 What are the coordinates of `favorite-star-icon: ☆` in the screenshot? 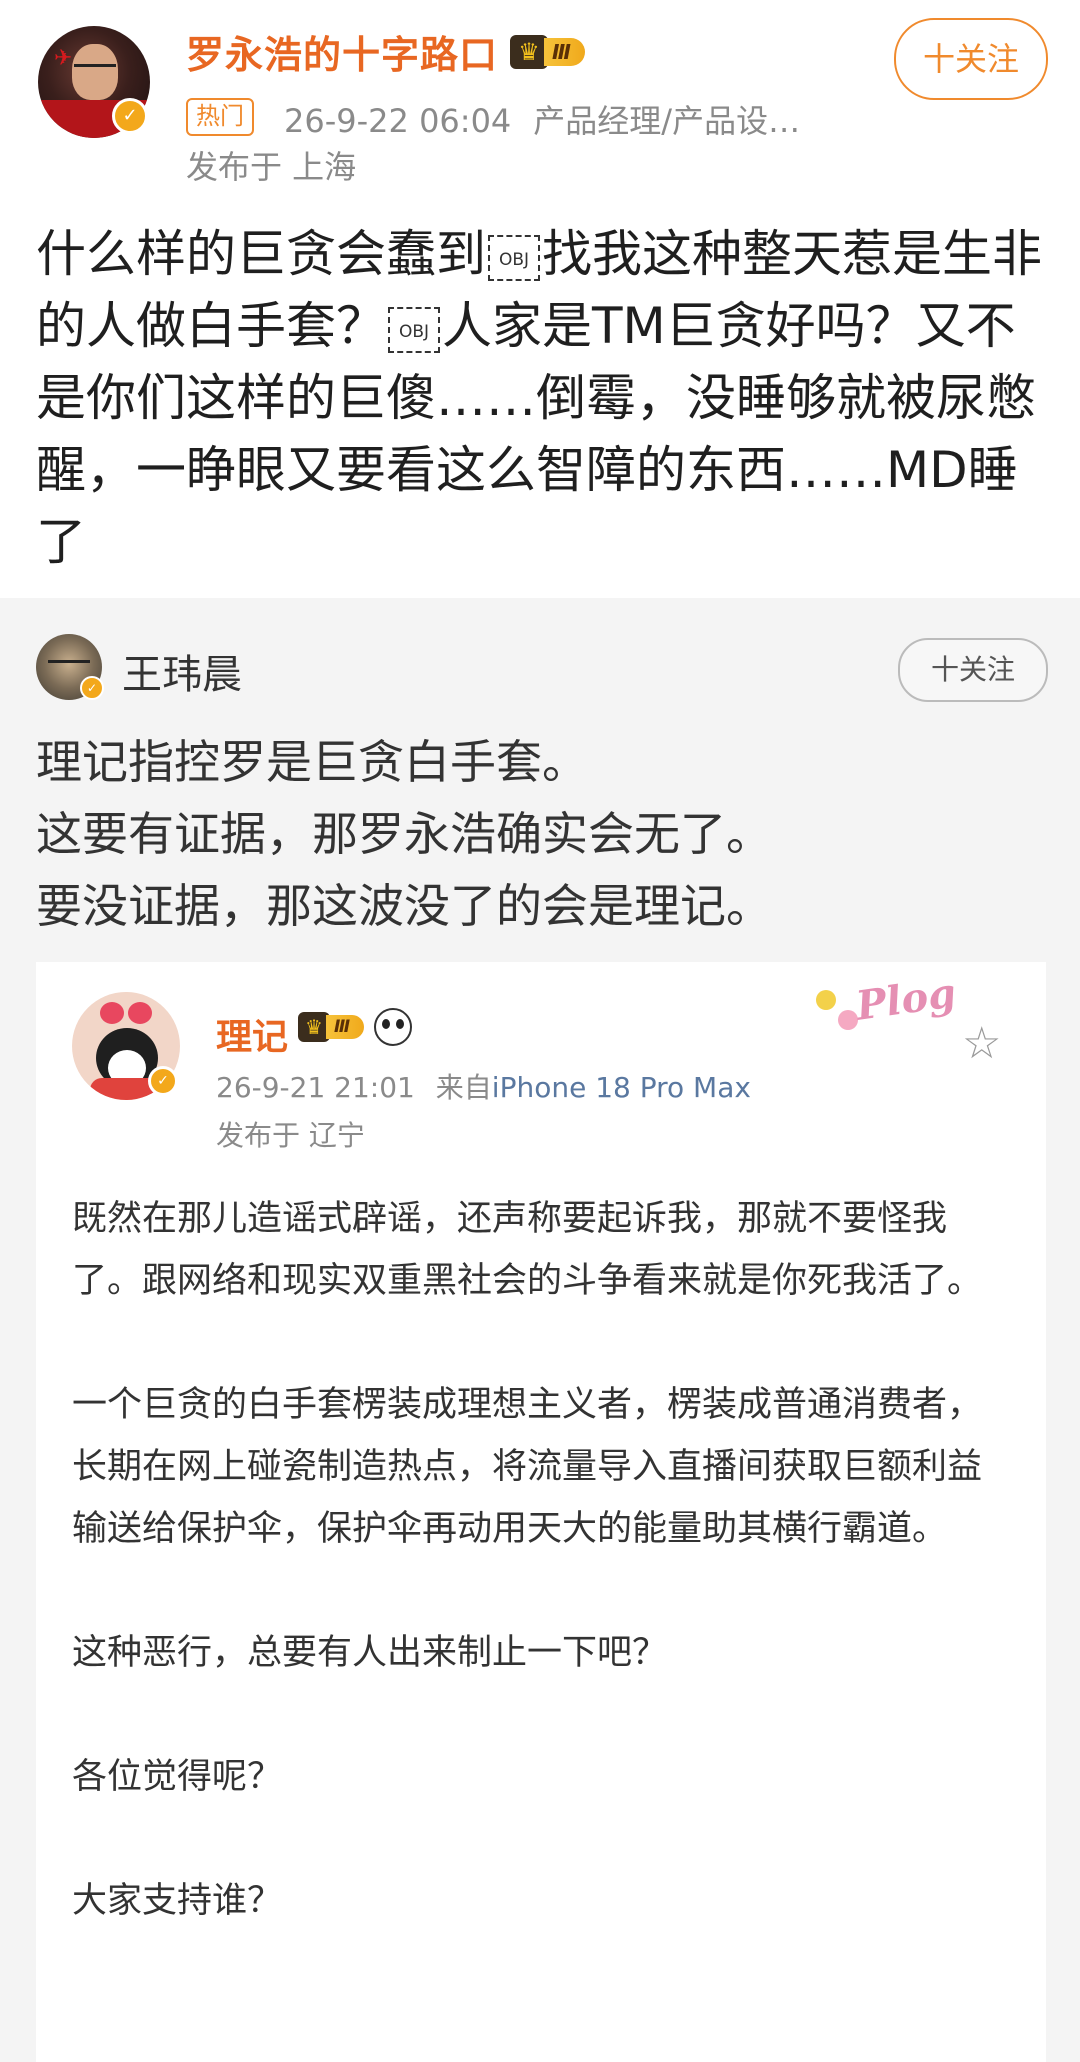 It's located at (981, 1043).